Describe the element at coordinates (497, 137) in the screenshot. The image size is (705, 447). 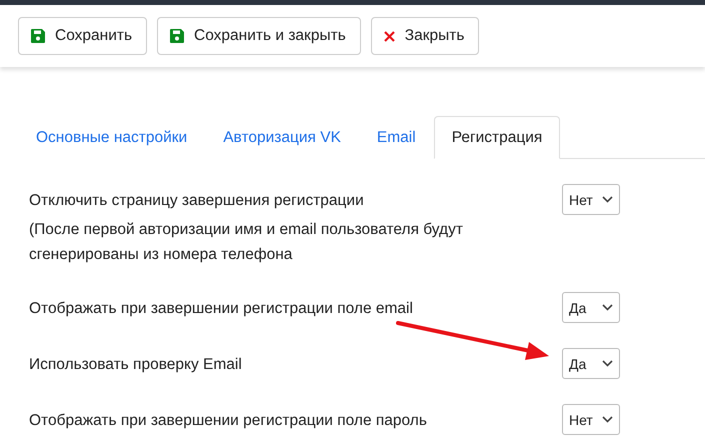
I see `tab: Регистрация` at that location.